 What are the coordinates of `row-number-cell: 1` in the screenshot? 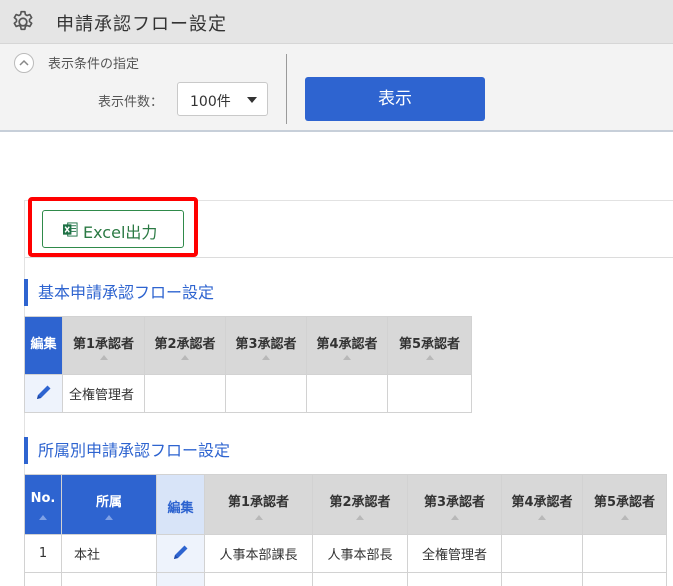 It's located at (43, 553).